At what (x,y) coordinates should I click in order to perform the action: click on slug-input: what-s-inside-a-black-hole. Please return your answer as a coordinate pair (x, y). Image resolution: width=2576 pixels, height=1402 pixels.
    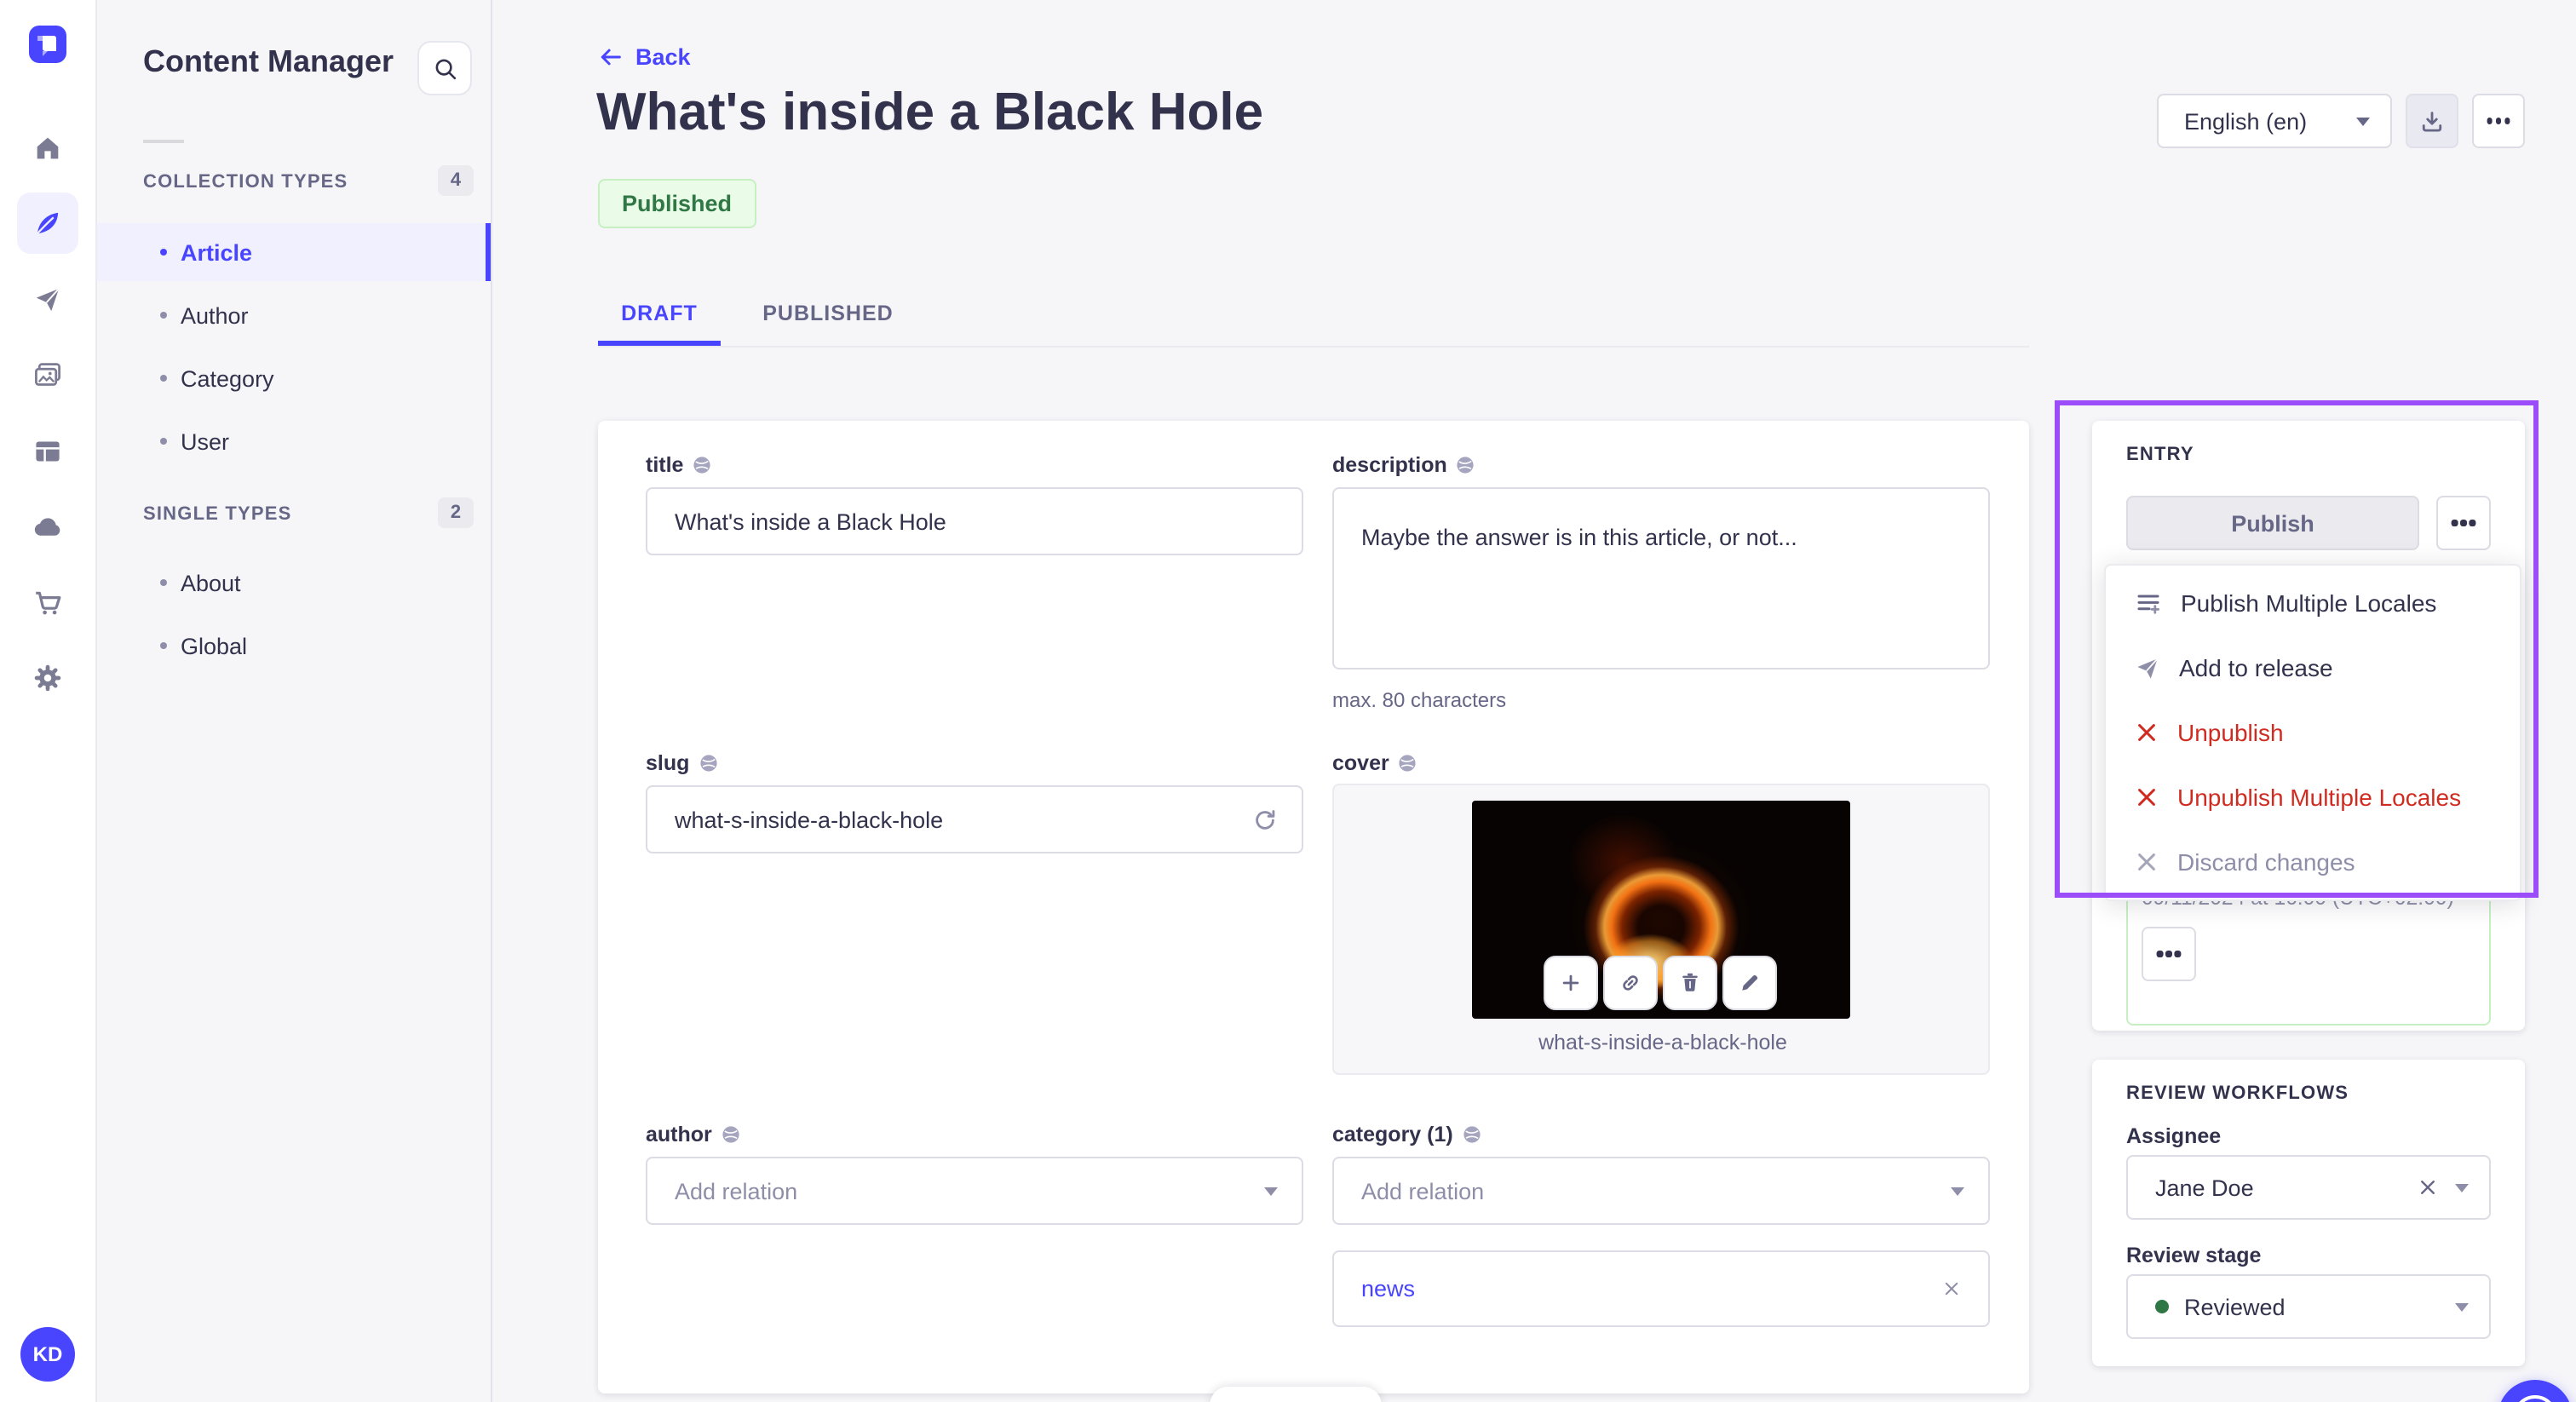
    Looking at the image, I should click on (974, 819).